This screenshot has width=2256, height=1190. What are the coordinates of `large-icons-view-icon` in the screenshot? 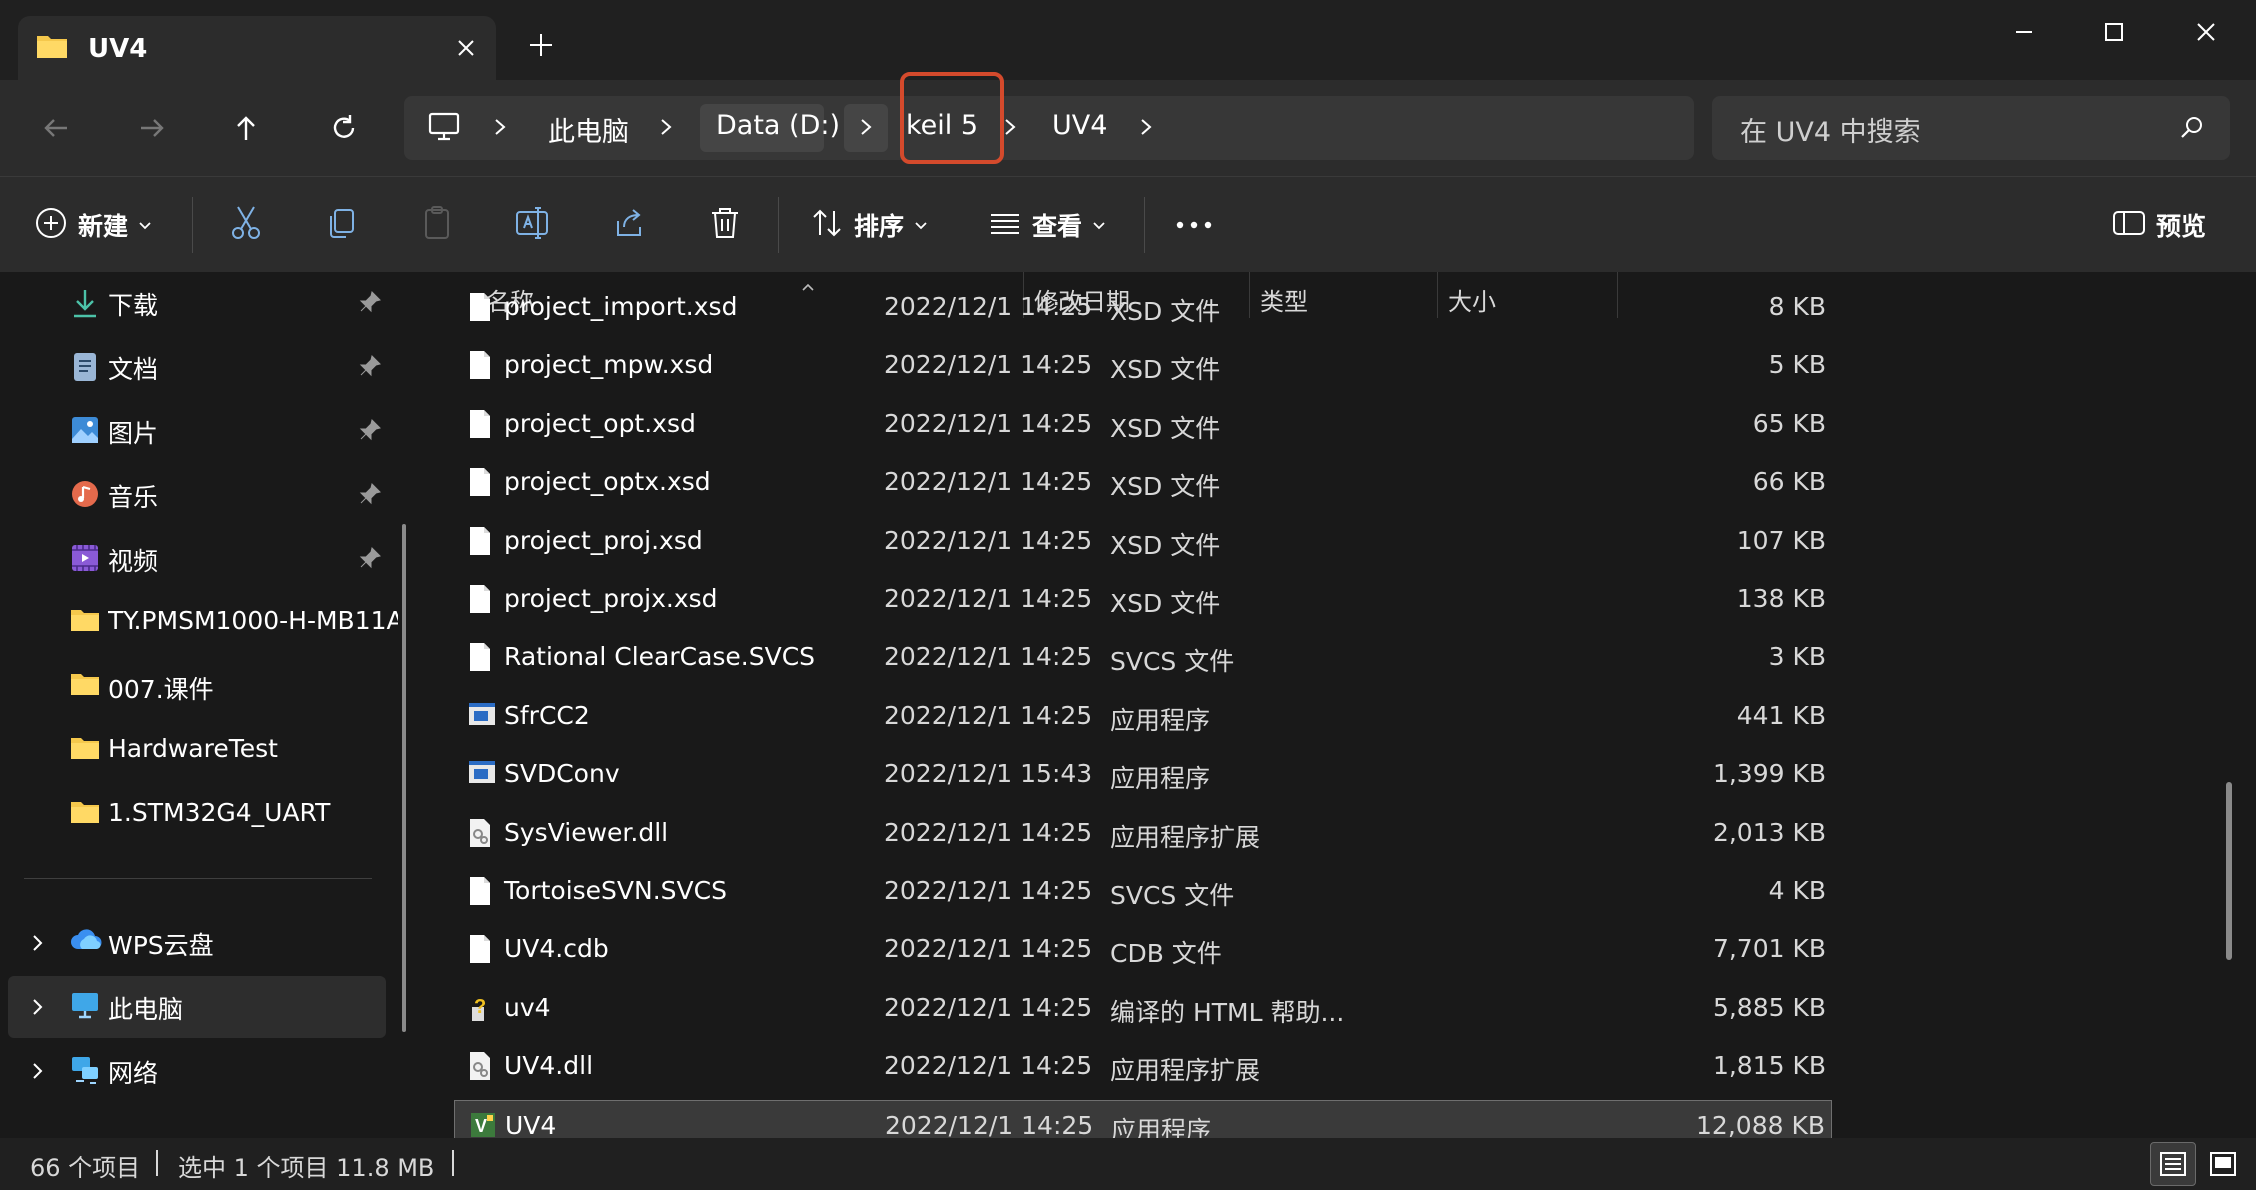 It's located at (2223, 1164).